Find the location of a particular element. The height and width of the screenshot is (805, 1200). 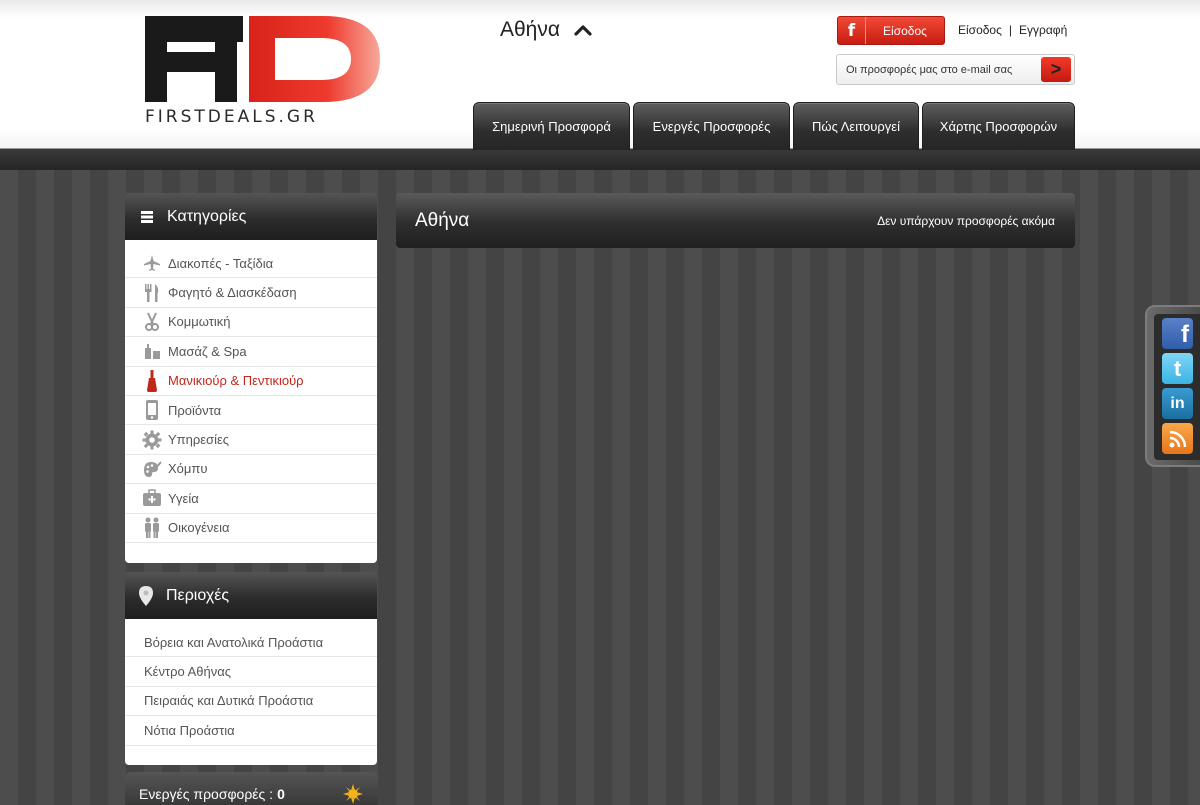

active-deals-label: Ενεργές προσφορές :0 is located at coordinates (212, 794).